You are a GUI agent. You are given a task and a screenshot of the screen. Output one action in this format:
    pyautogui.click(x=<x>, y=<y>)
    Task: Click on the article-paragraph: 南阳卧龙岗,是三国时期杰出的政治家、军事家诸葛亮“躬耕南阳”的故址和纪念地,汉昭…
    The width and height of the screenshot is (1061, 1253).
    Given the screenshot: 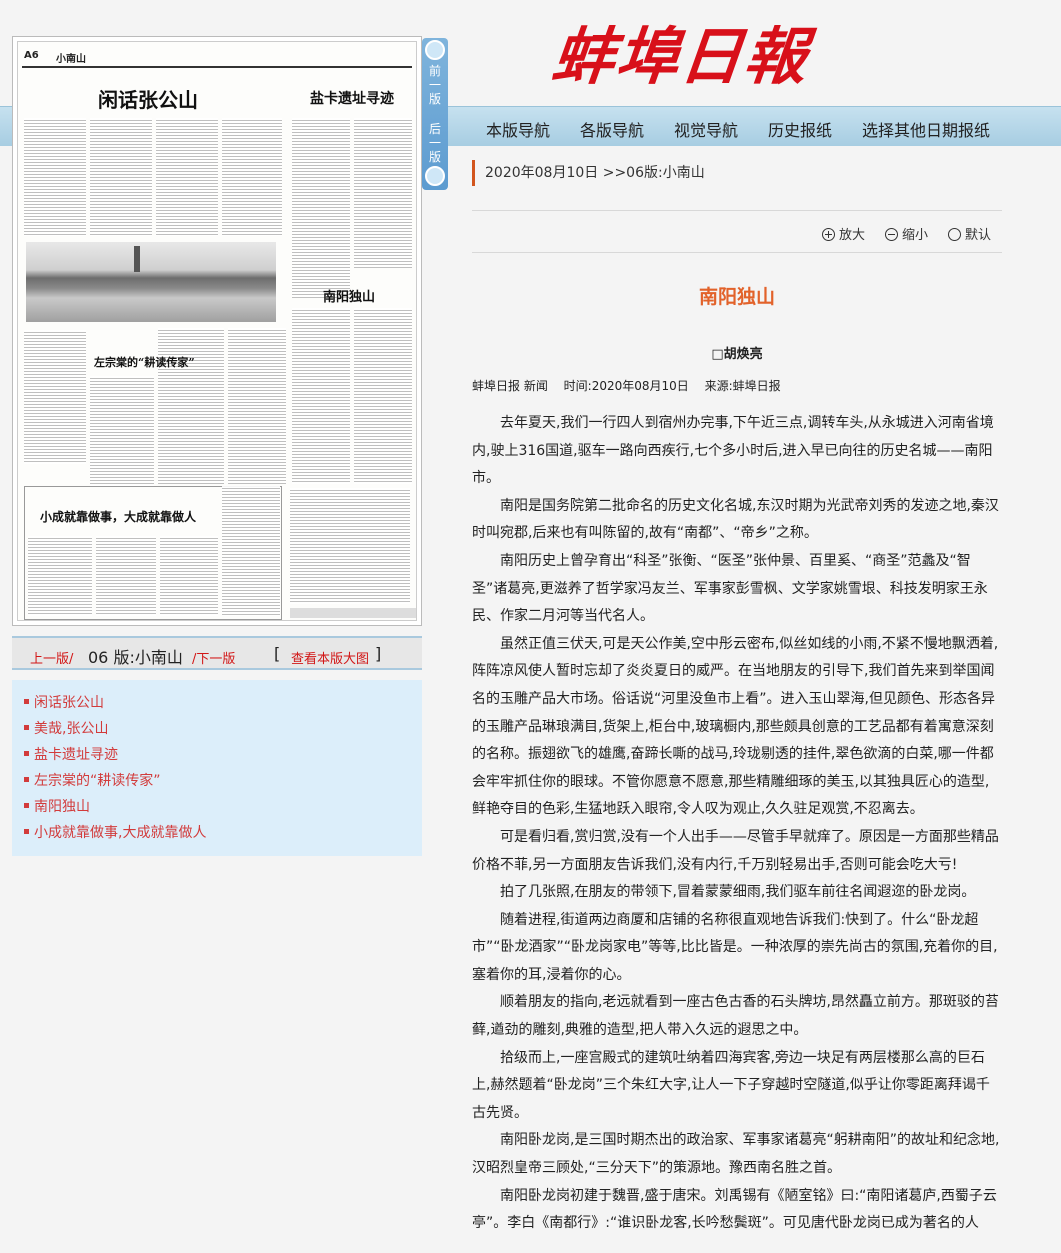 What is the action you would take?
    pyautogui.click(x=736, y=1154)
    